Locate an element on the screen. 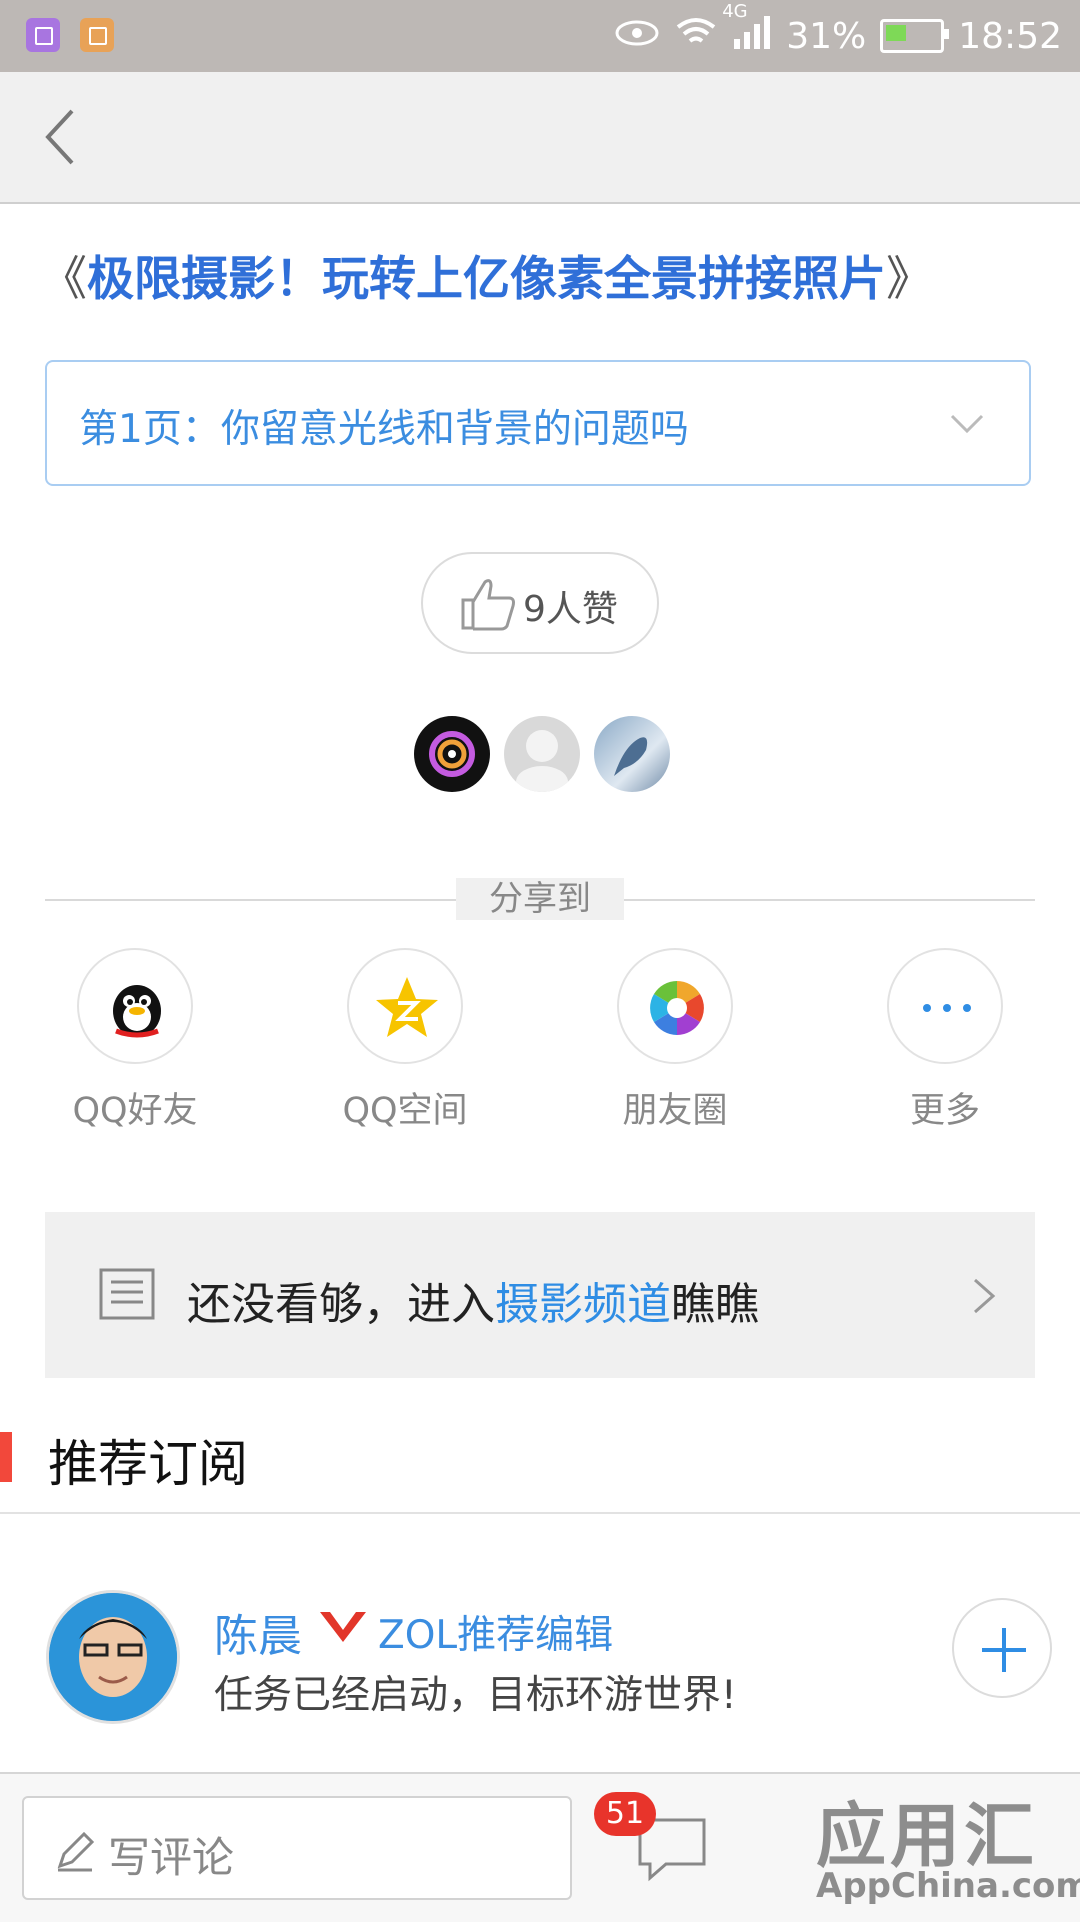  share-label-qq-friend: QQ好友 is located at coordinates (135, 1111).